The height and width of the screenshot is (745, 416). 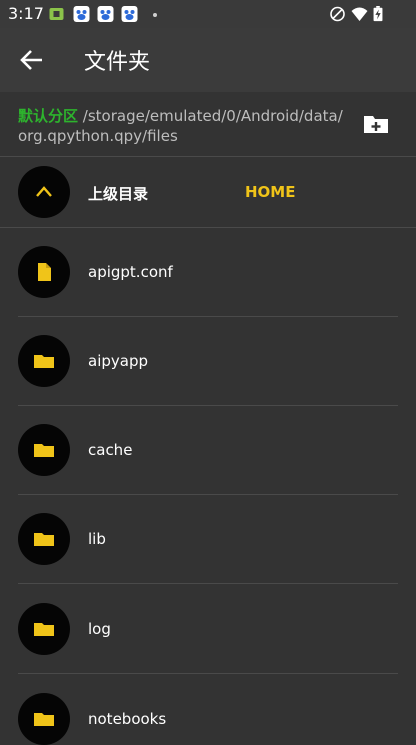 What do you see at coordinates (376, 124) in the screenshot?
I see `new-folder-icon` at bounding box center [376, 124].